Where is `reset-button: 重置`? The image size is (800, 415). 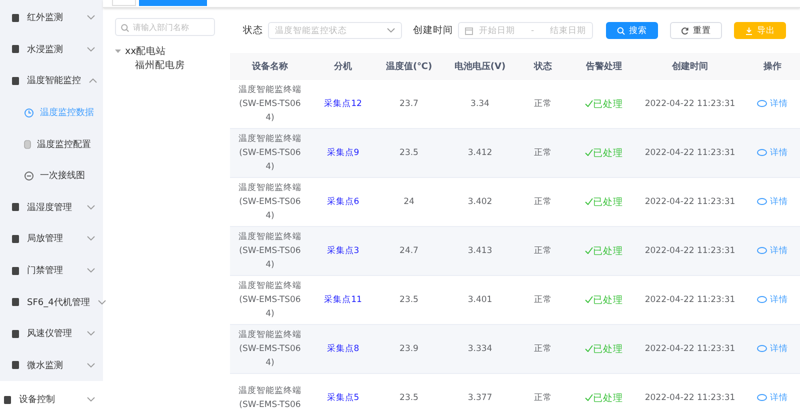
reset-button: 重置 is located at coordinates (696, 30).